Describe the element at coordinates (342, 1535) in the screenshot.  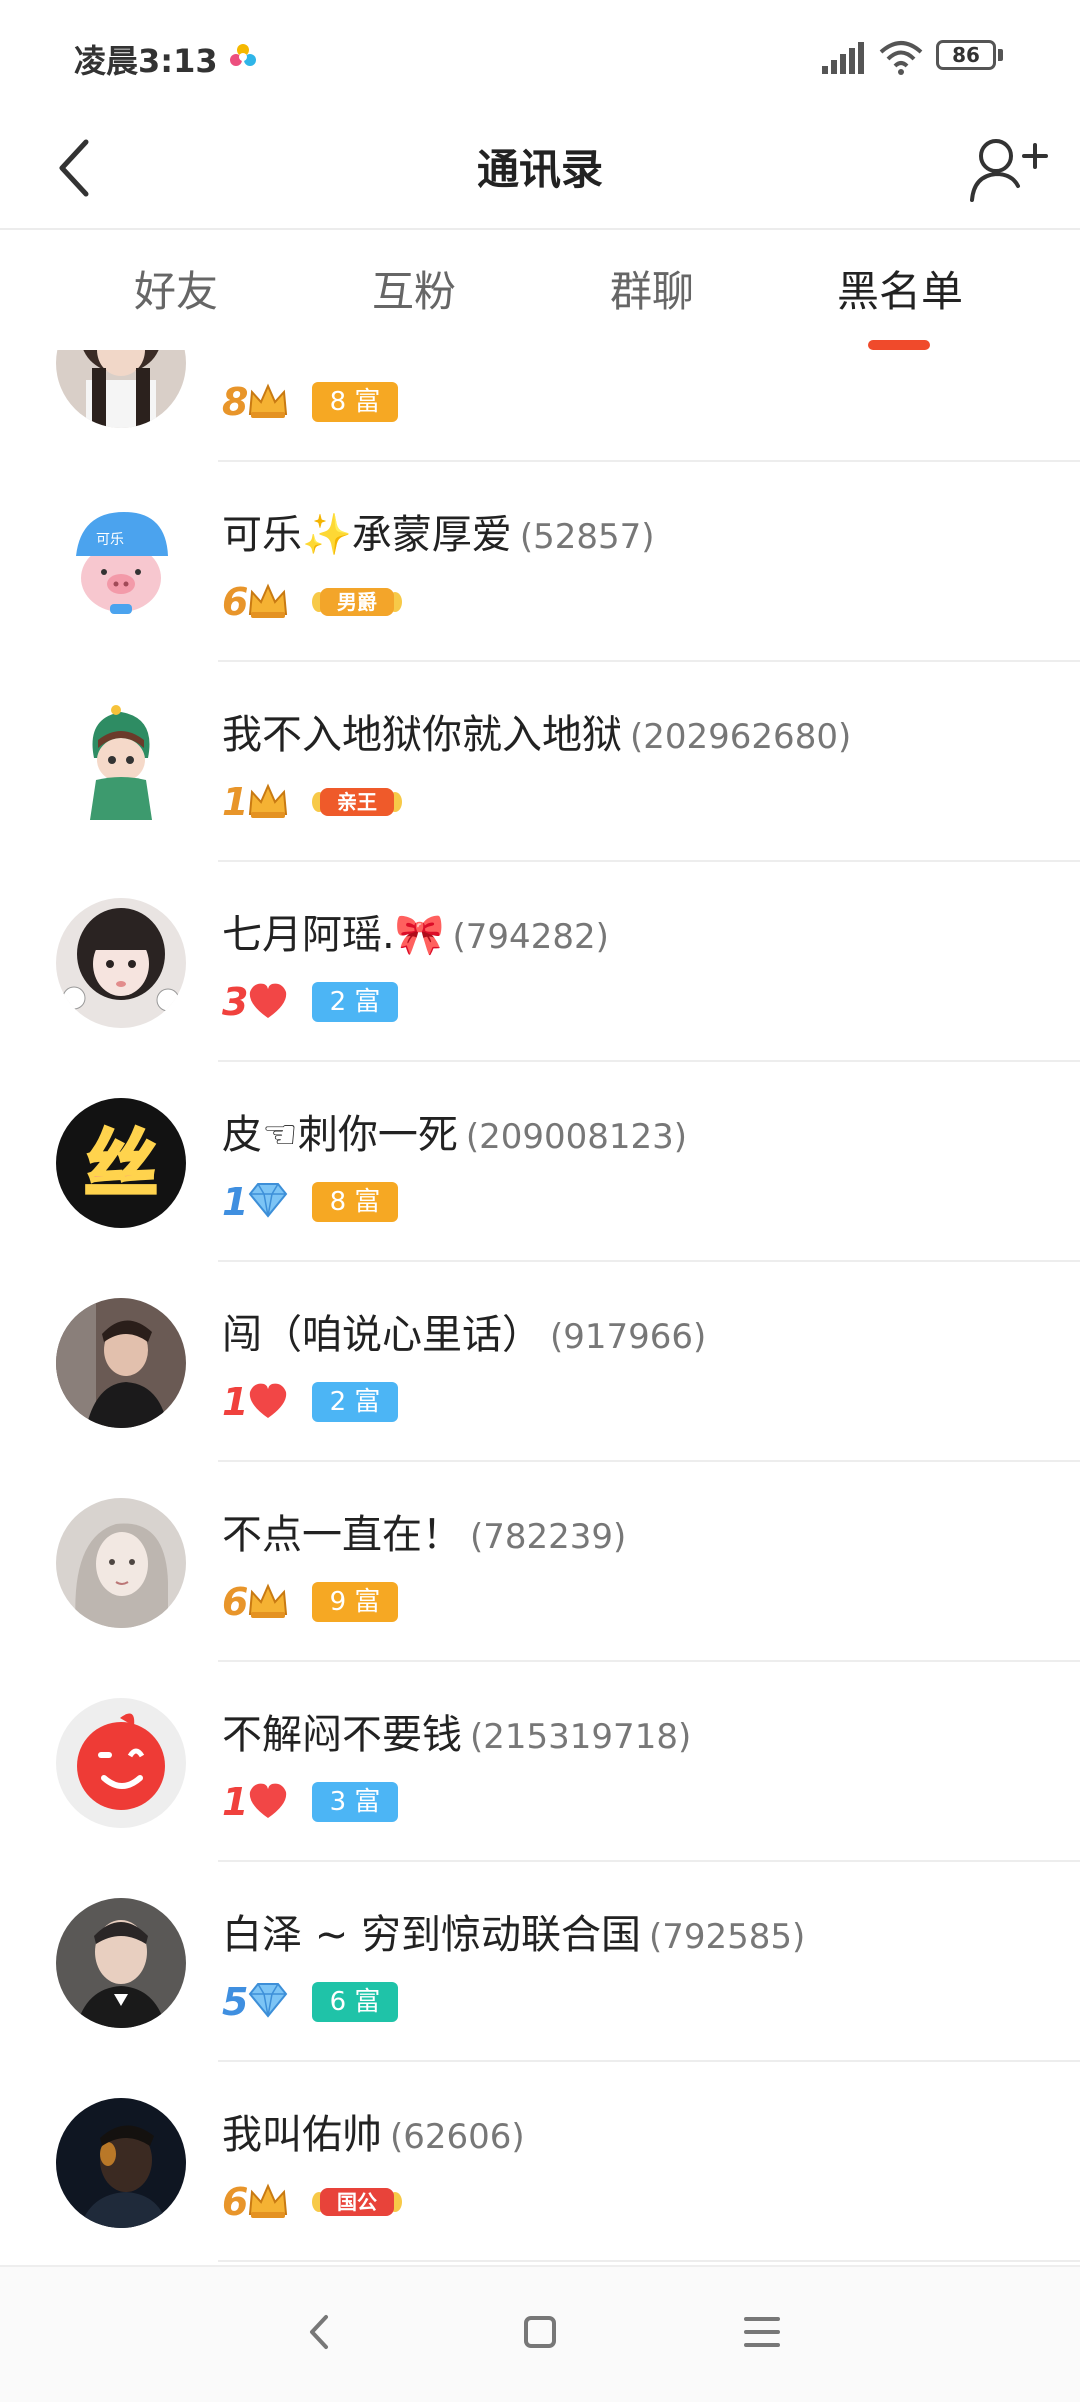
I see `contact-name: 不点一直在！` at that location.